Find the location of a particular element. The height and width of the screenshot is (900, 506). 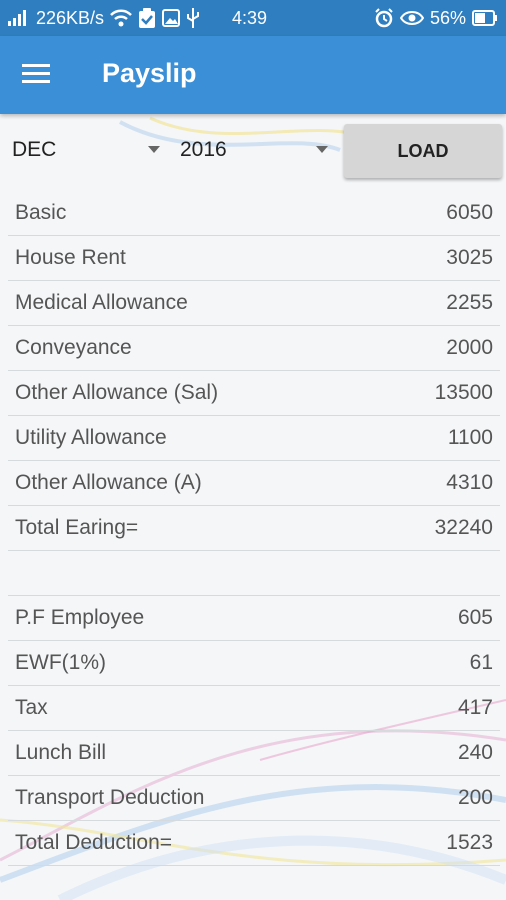

earning-row: House Rent 3025 is located at coordinates (254, 258).